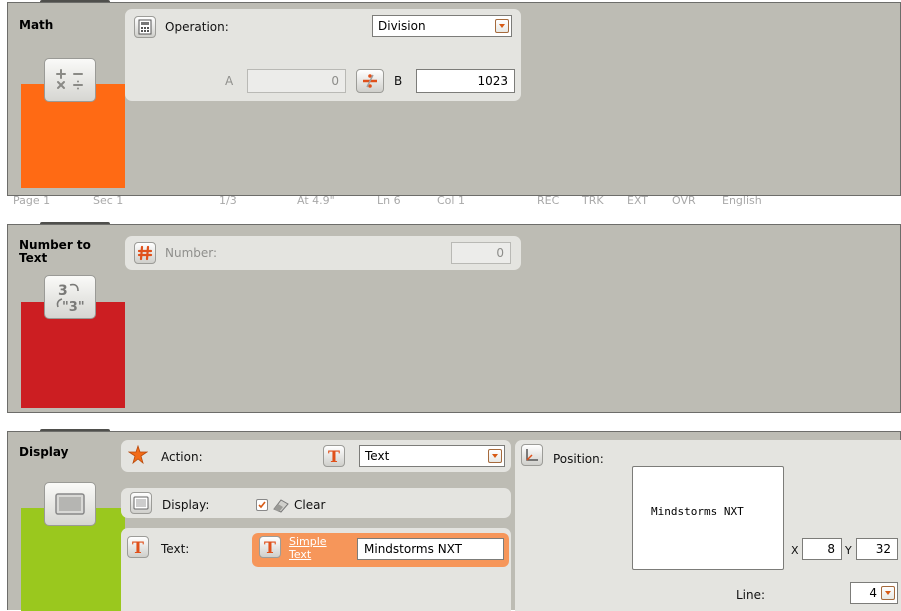  I want to click on operation-select-value: Division, so click(402, 26).